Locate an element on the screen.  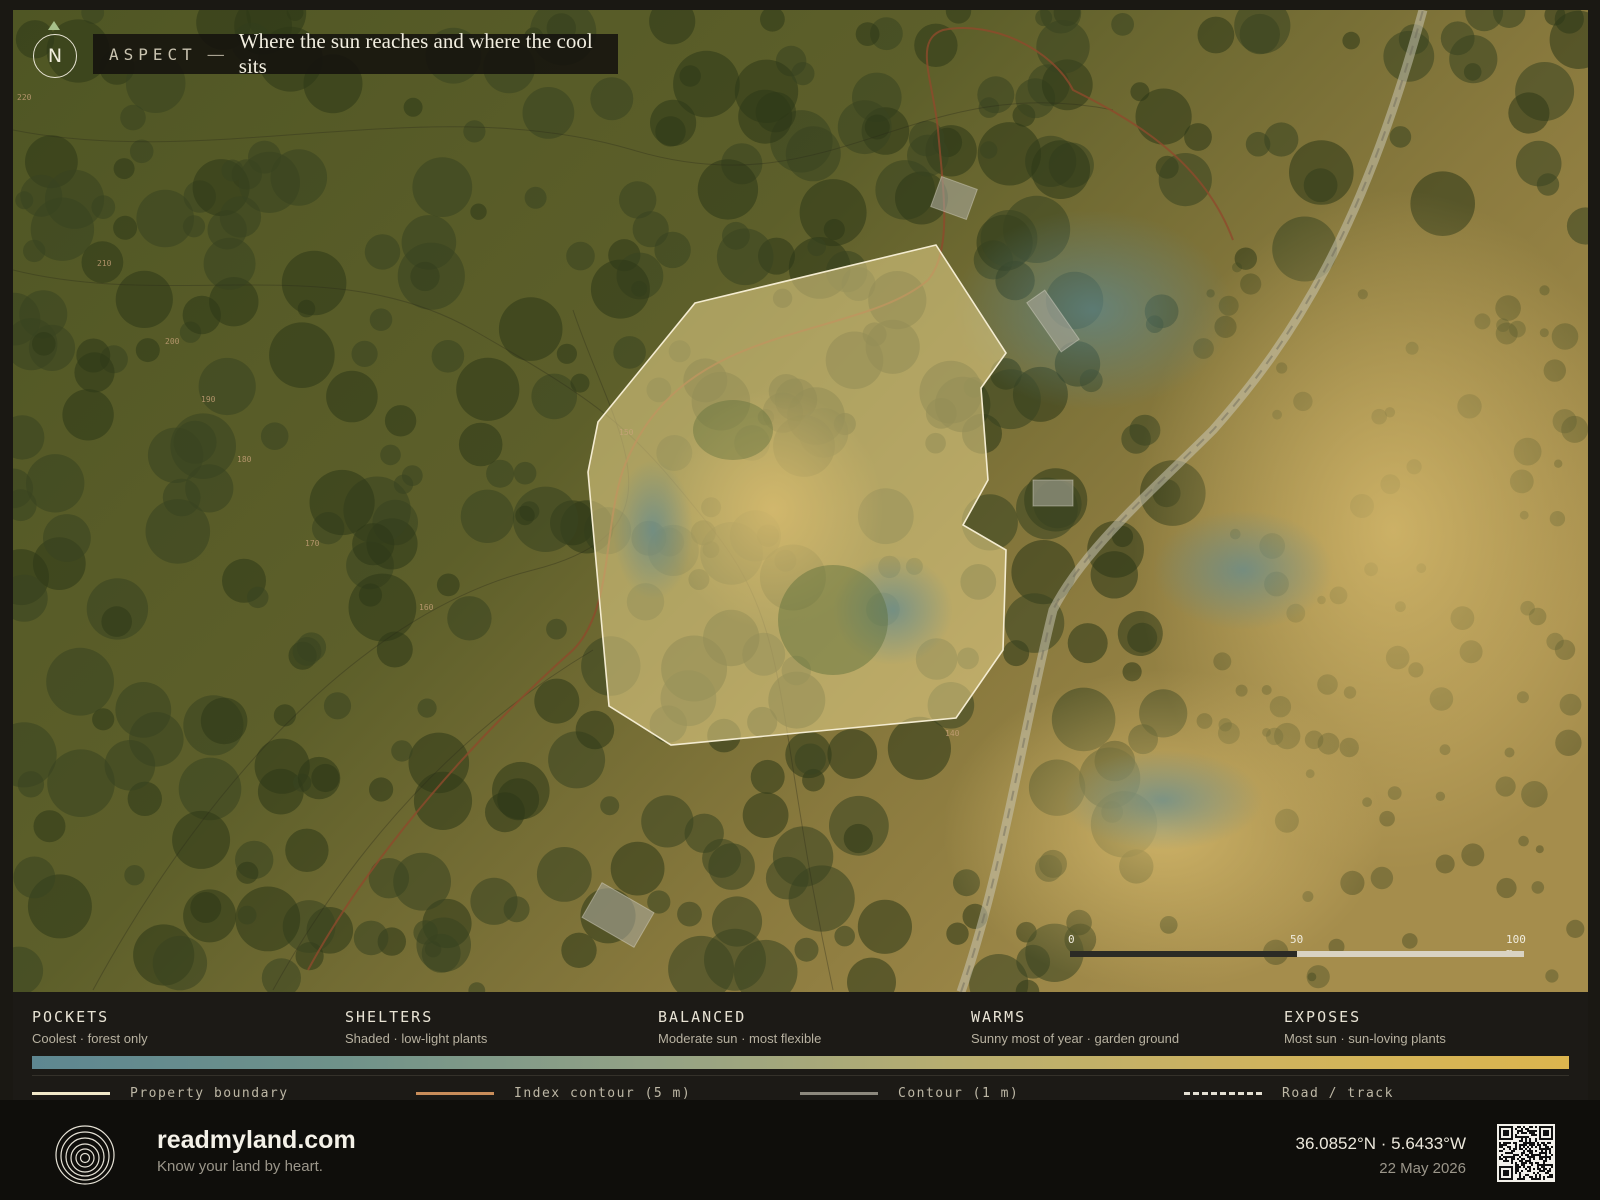
brand-name: readmyland.com is located at coordinates (256, 1140).